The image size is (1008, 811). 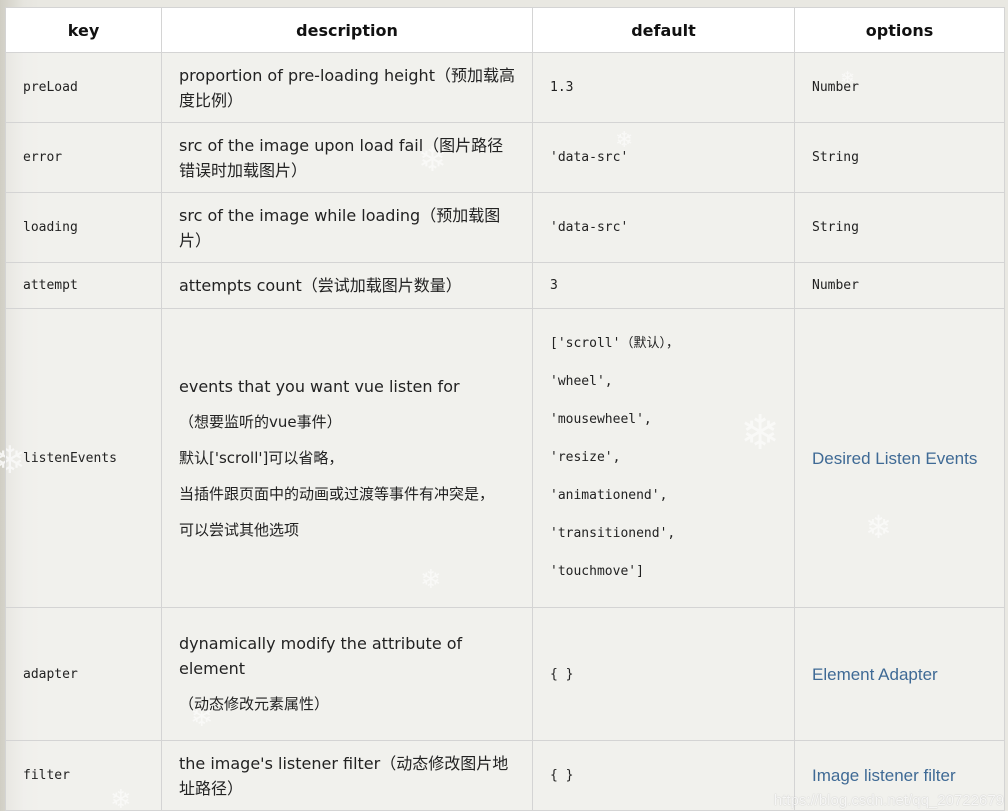 I want to click on cell-key: adapter, so click(x=83, y=674).